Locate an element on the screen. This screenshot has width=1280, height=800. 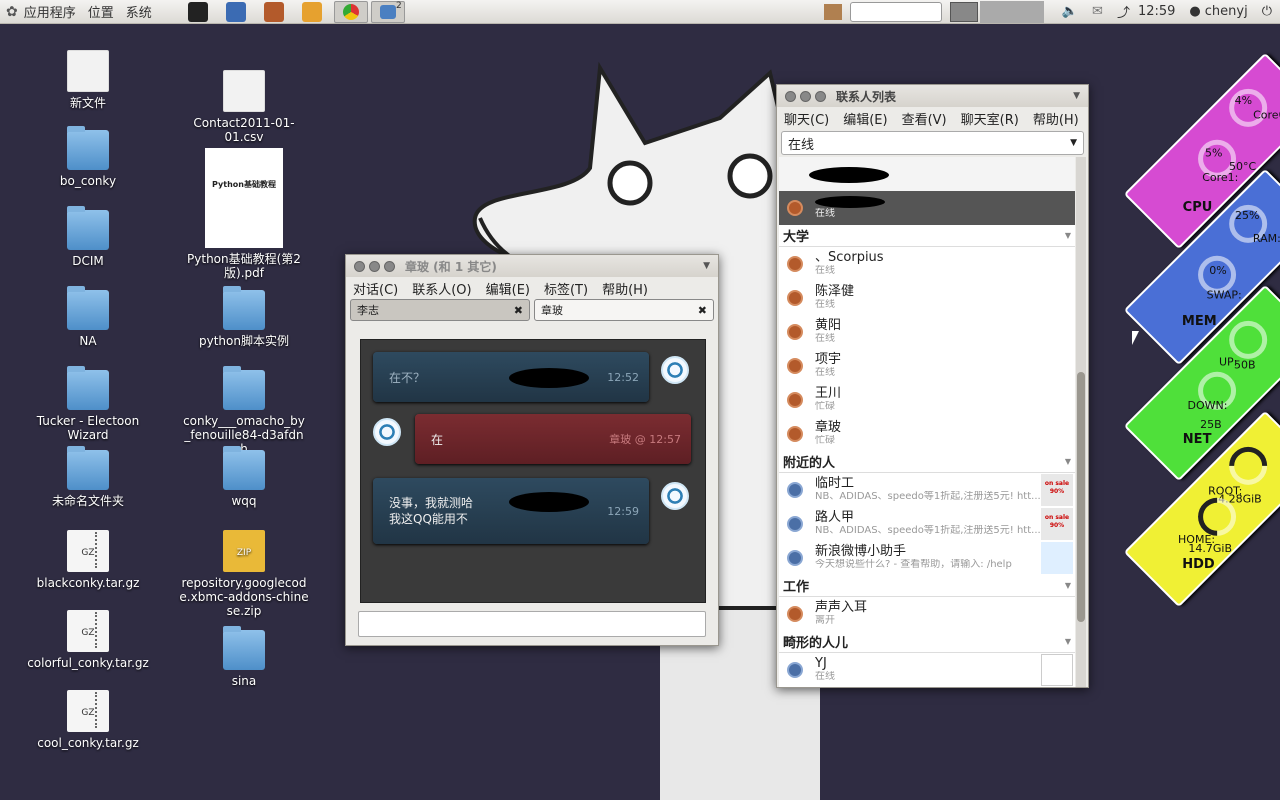
desktop-icon-cool-conky: GZ cool_conky.tar.gz is located at coordinates (88, 720).